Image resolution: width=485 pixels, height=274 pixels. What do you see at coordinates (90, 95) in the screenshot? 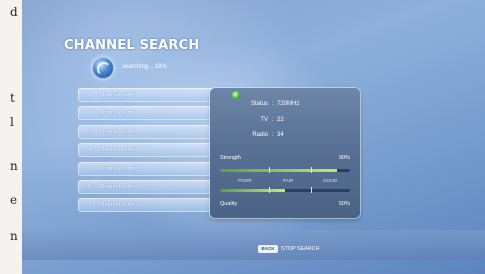
I see `channel-number: 1` at bounding box center [90, 95].